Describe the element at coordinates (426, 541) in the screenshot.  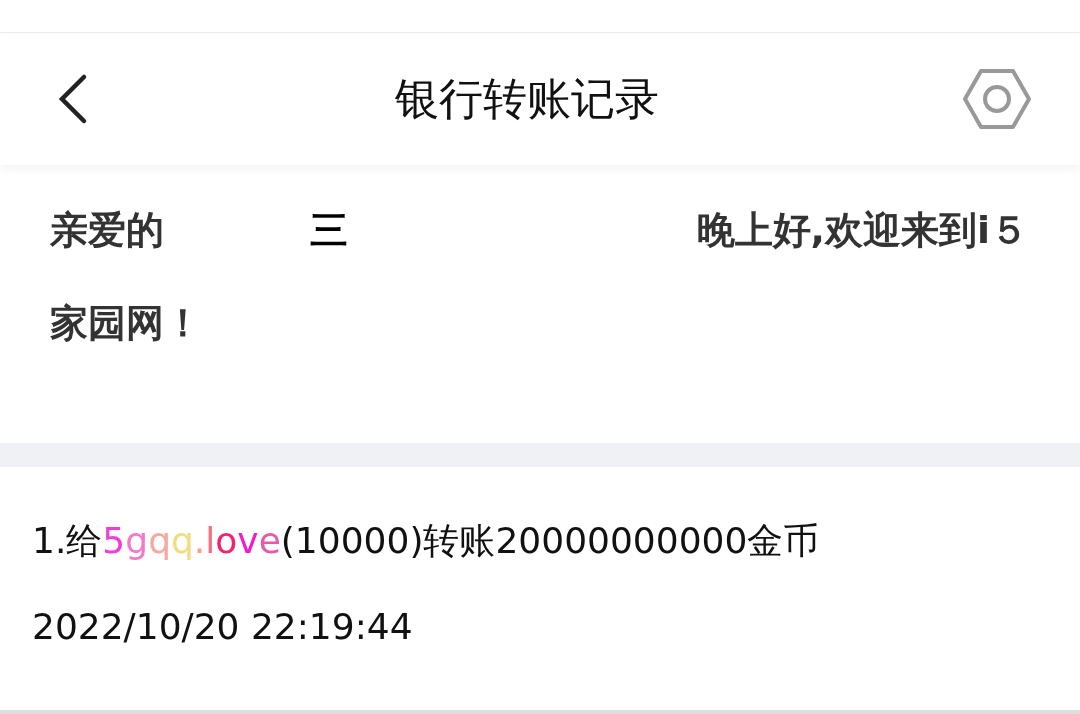
I see `transfer-record-text: 1.给5gqq.love(10000)转账20000000000金币` at that location.